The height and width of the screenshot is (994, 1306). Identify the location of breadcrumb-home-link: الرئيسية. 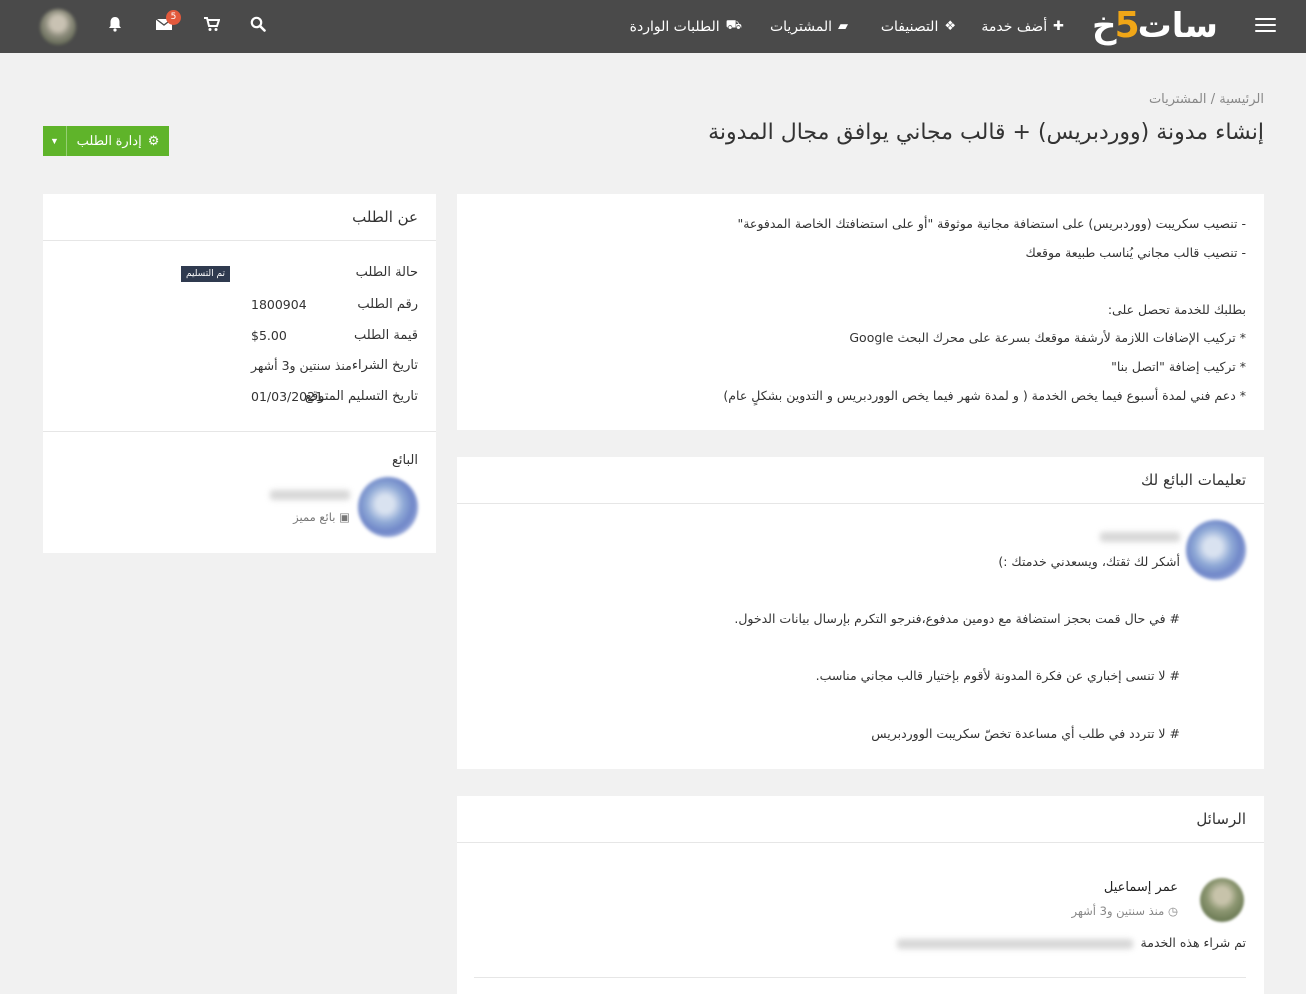
(1241, 99).